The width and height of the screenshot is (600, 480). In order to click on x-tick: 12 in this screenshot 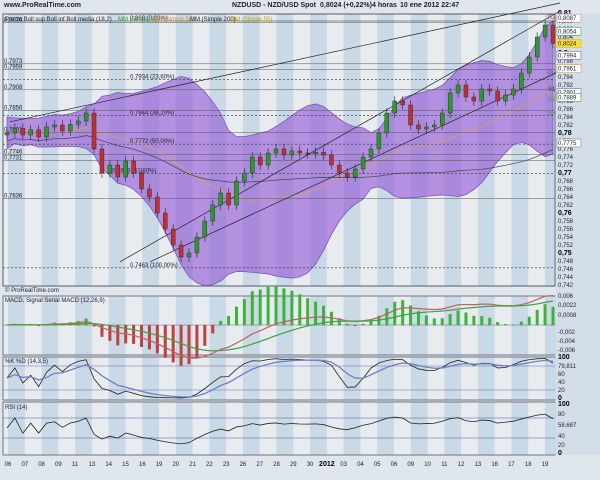, I will do `click(461, 465)`.